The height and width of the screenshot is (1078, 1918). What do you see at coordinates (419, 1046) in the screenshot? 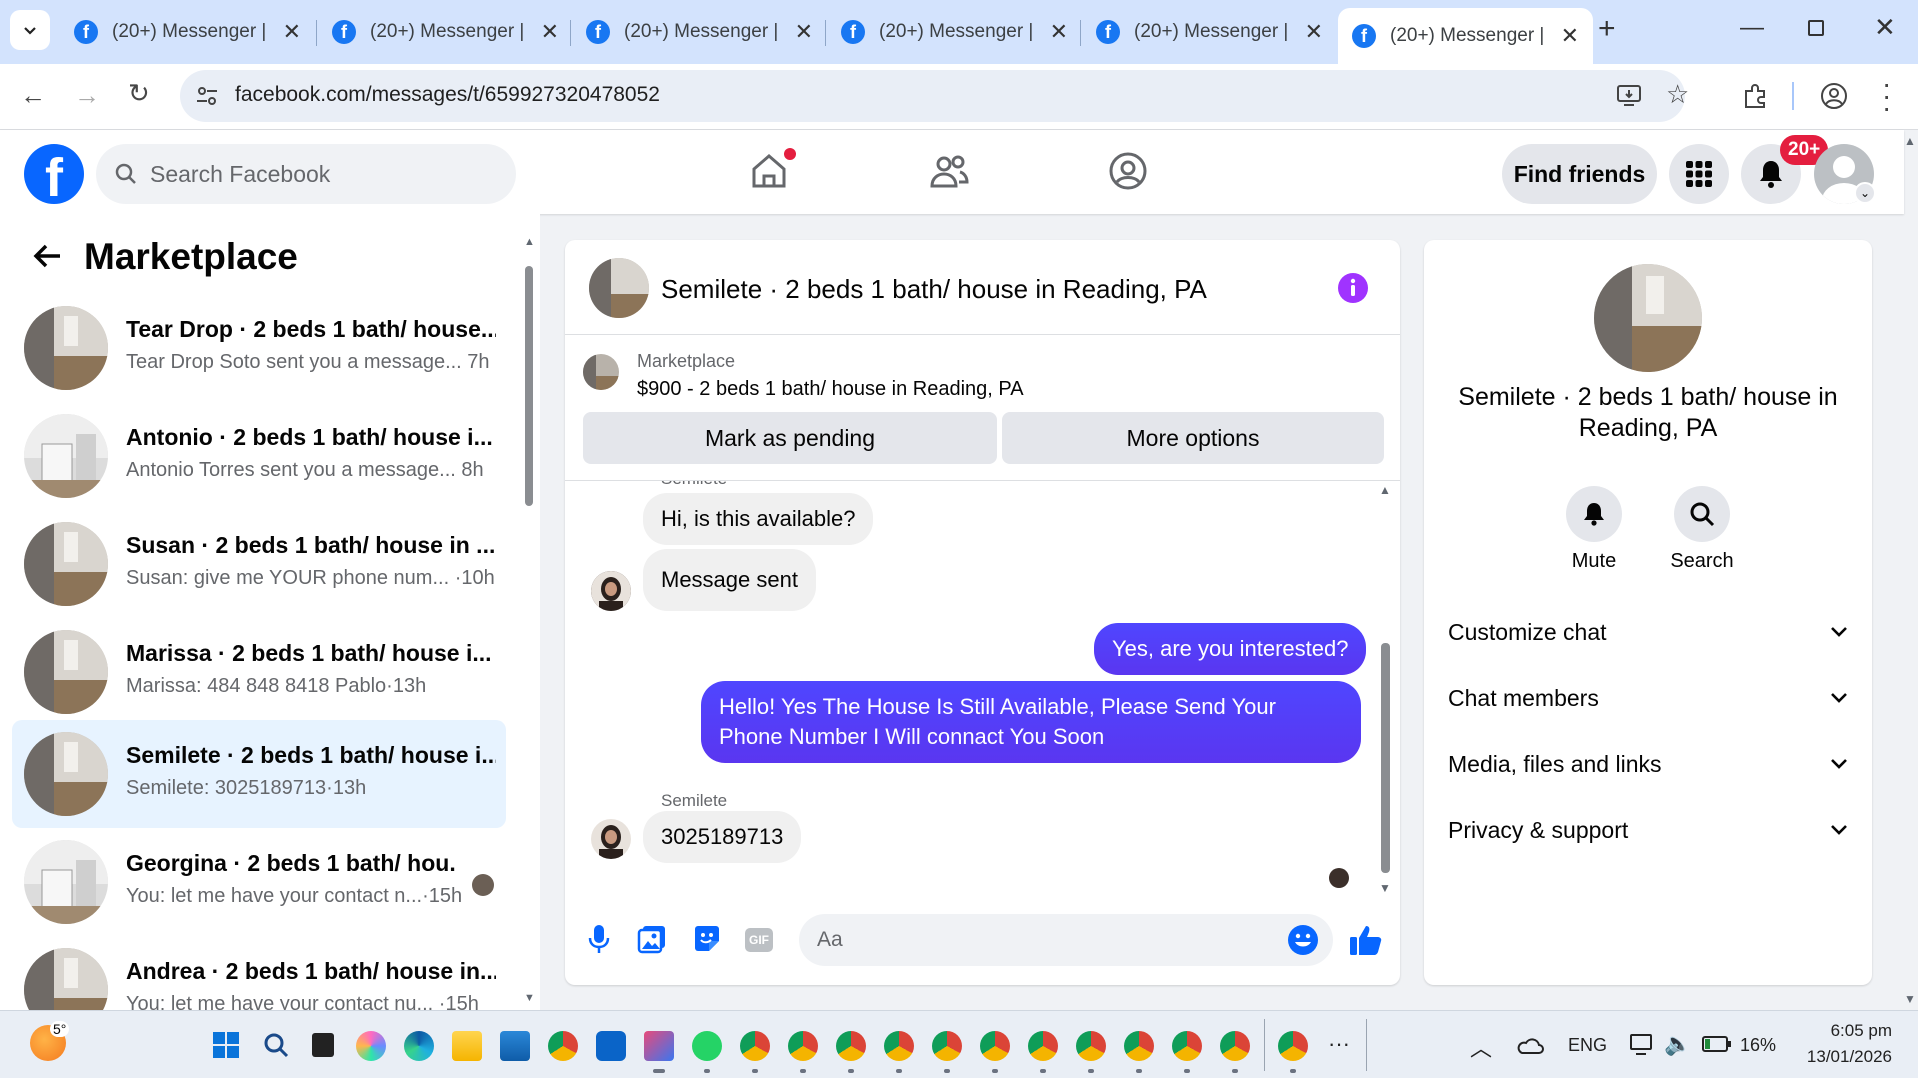
I see `edge-icon` at bounding box center [419, 1046].